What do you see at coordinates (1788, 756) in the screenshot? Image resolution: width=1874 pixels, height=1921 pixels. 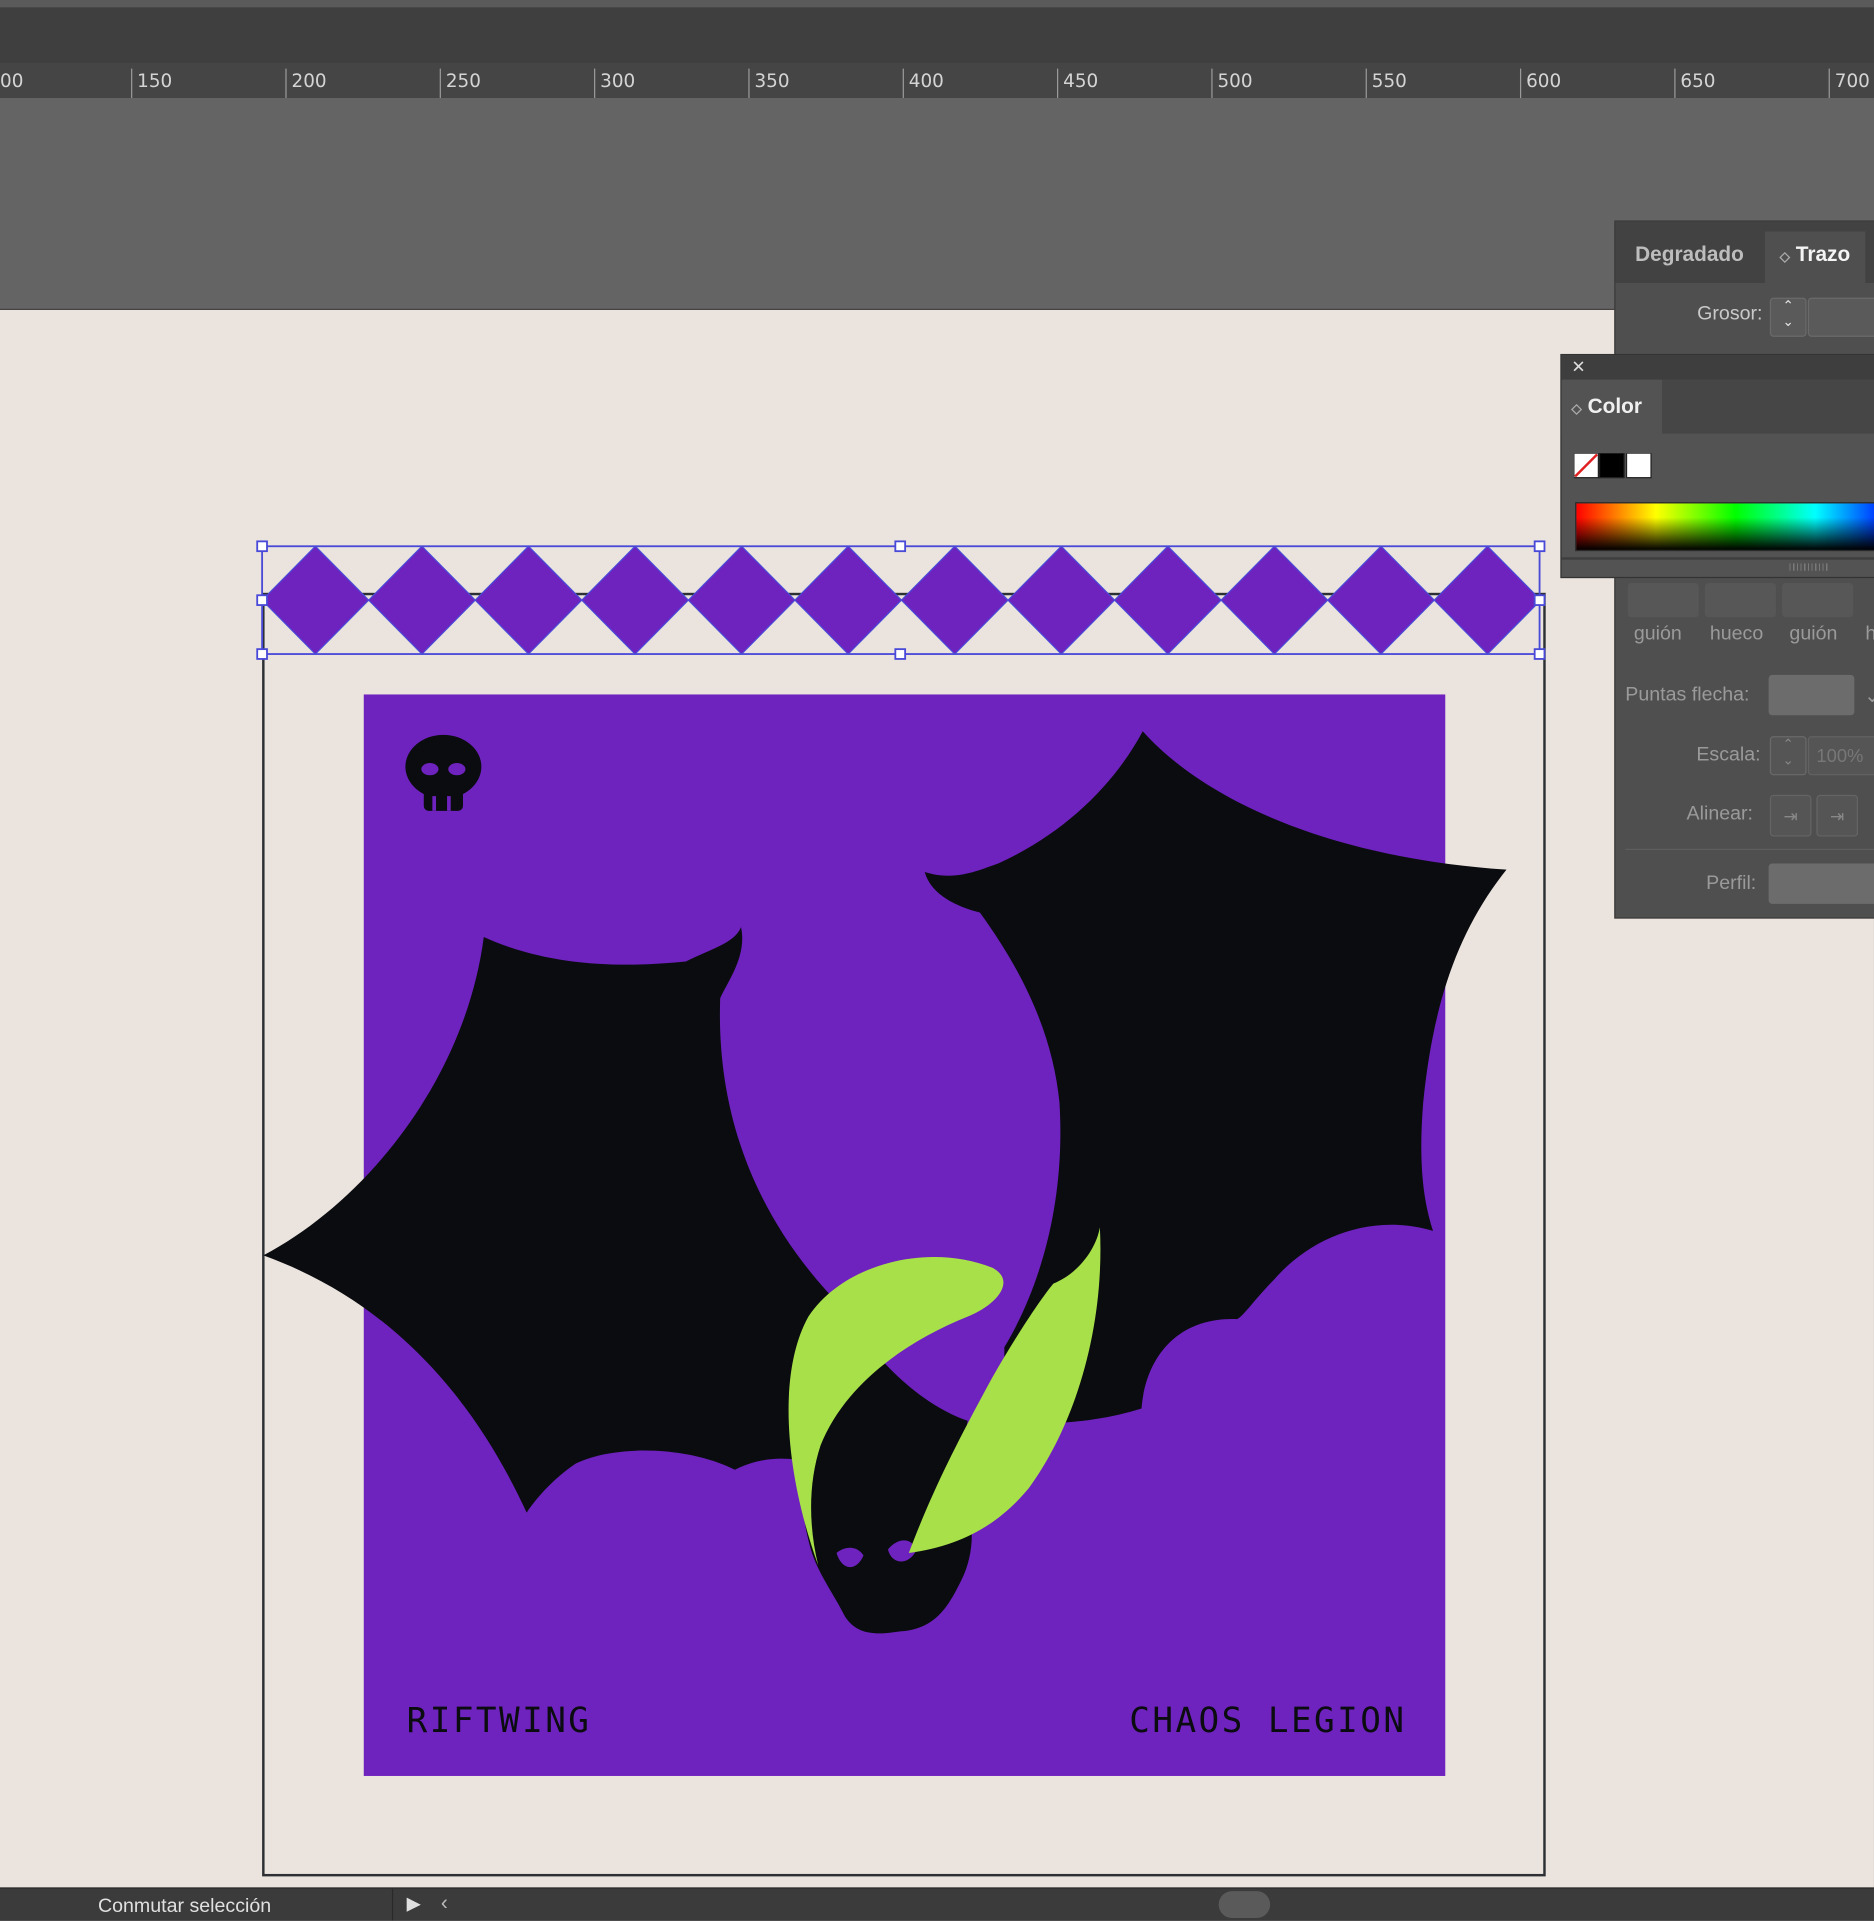 I see `scale-stepper: ⌃ ⌄` at bounding box center [1788, 756].